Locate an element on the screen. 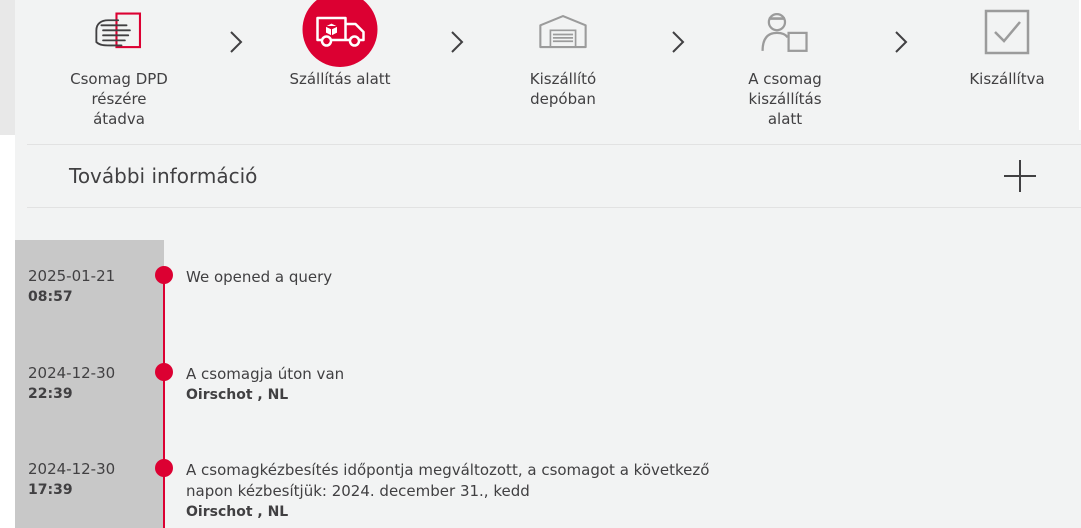  more-info-title: További információ is located at coordinates (163, 176).